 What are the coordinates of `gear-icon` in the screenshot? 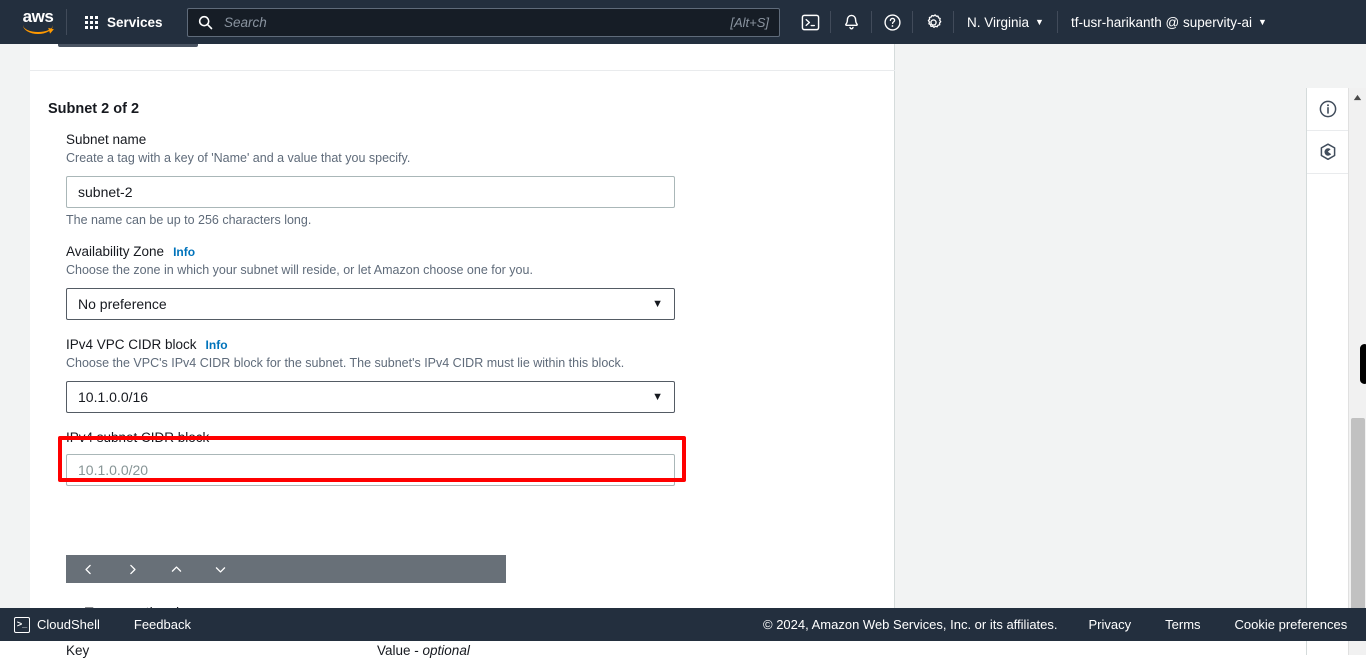 It's located at (933, 22).